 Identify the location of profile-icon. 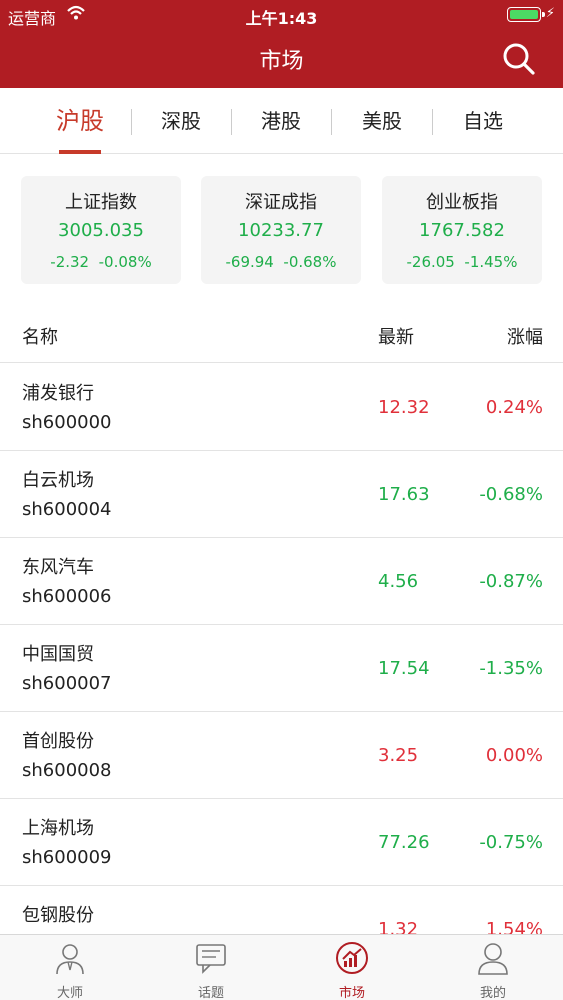
(493, 959).